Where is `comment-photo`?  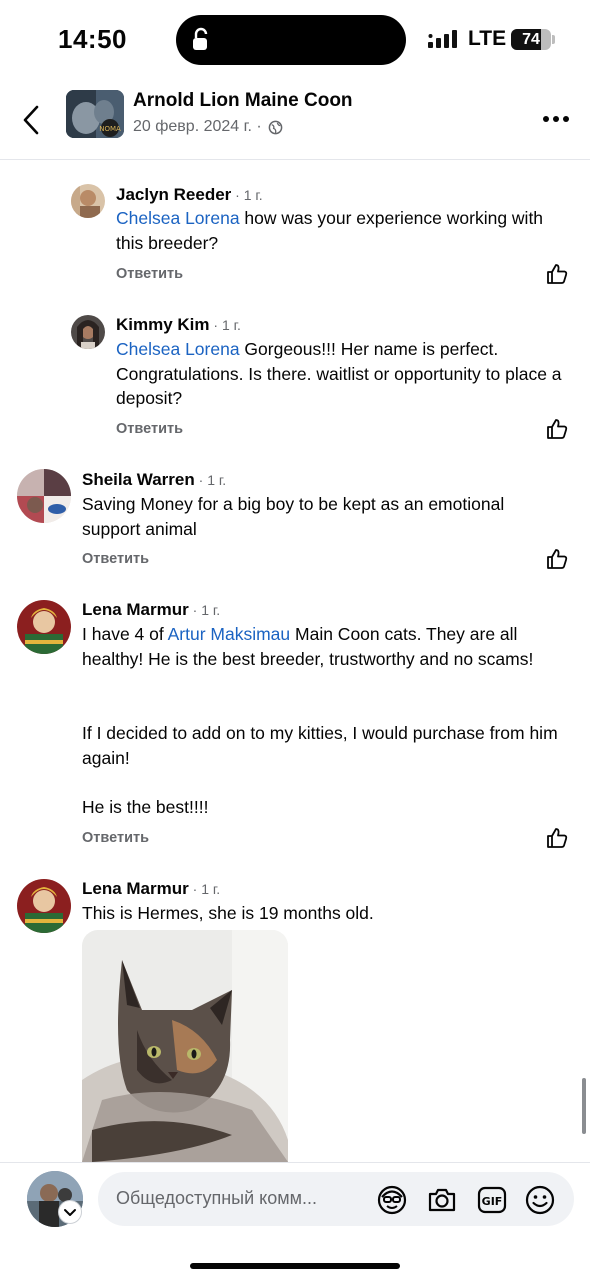
comment-photo is located at coordinates (185, 1046).